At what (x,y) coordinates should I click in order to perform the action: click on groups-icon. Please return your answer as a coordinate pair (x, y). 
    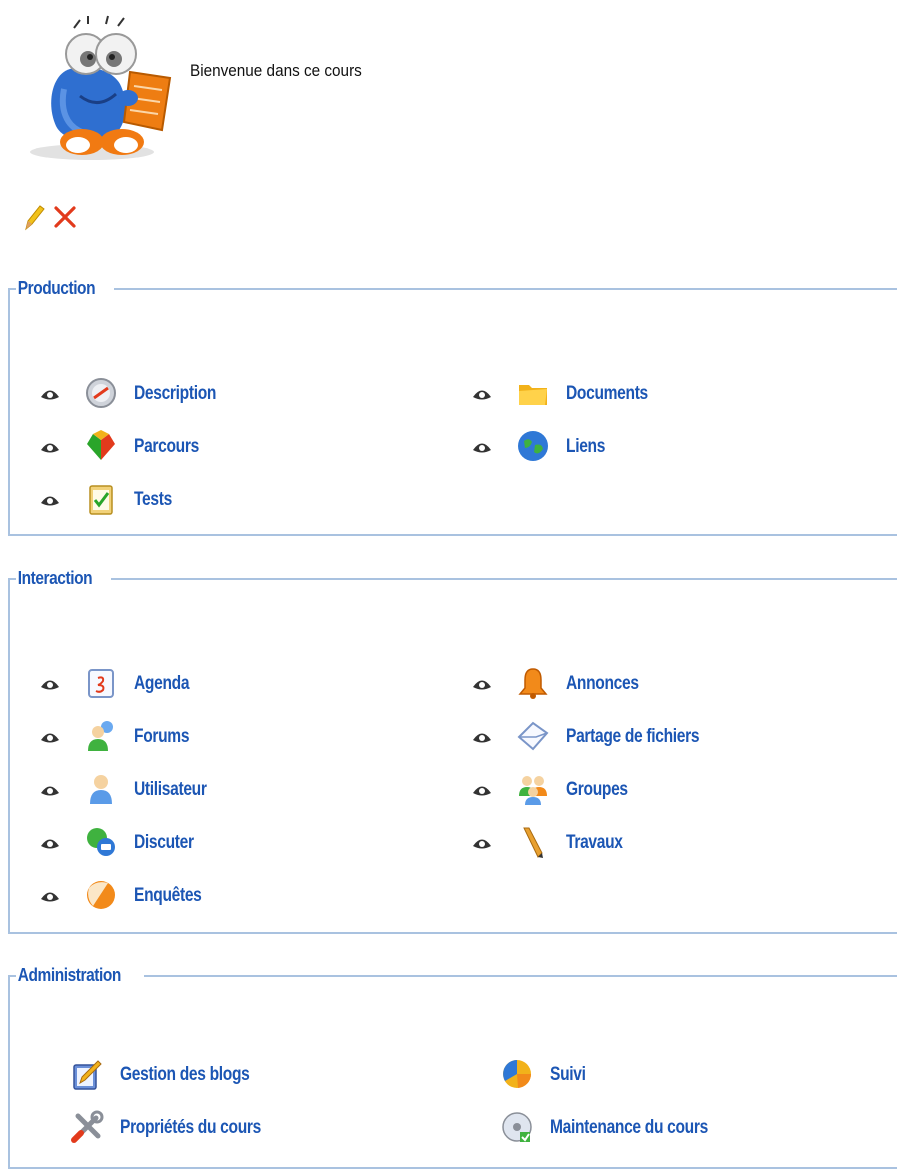
    Looking at the image, I should click on (533, 790).